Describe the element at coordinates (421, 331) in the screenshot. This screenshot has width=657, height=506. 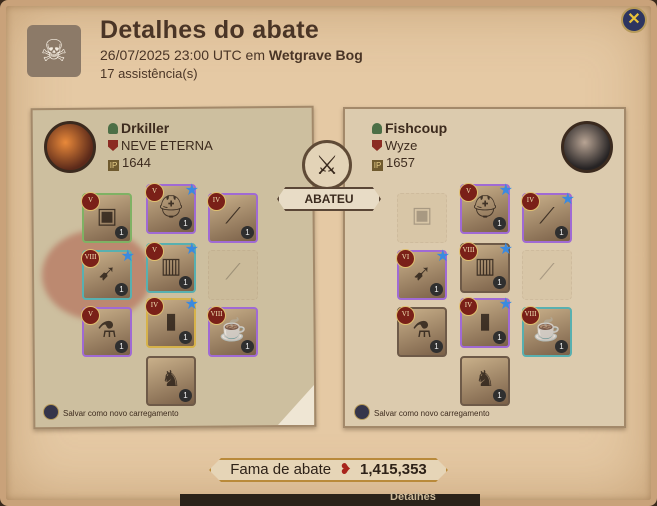
I see `victim-slot-6: ⚗ VI 1` at that location.